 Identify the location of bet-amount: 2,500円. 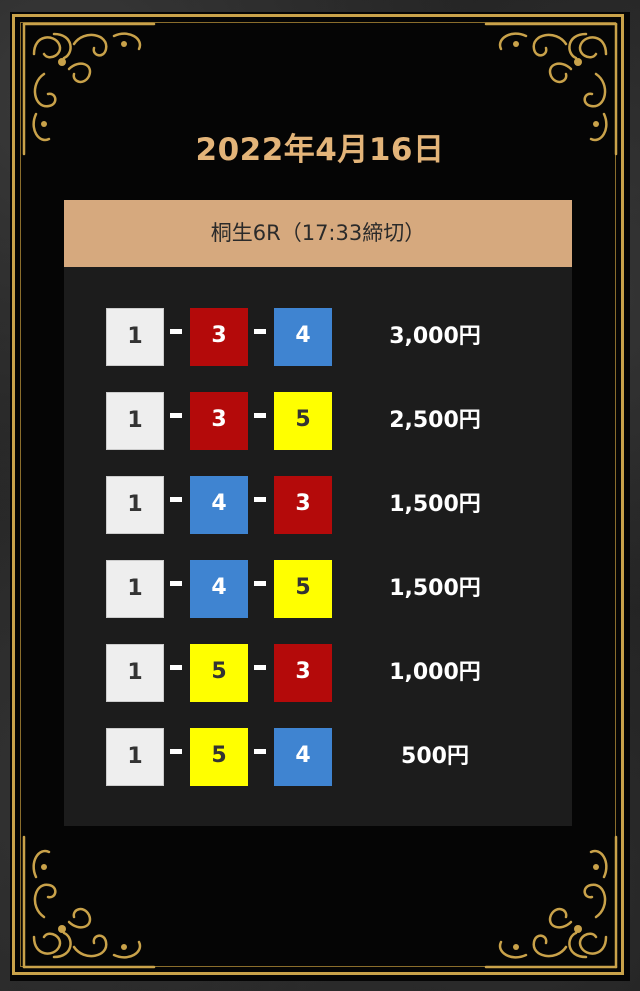
(435, 420).